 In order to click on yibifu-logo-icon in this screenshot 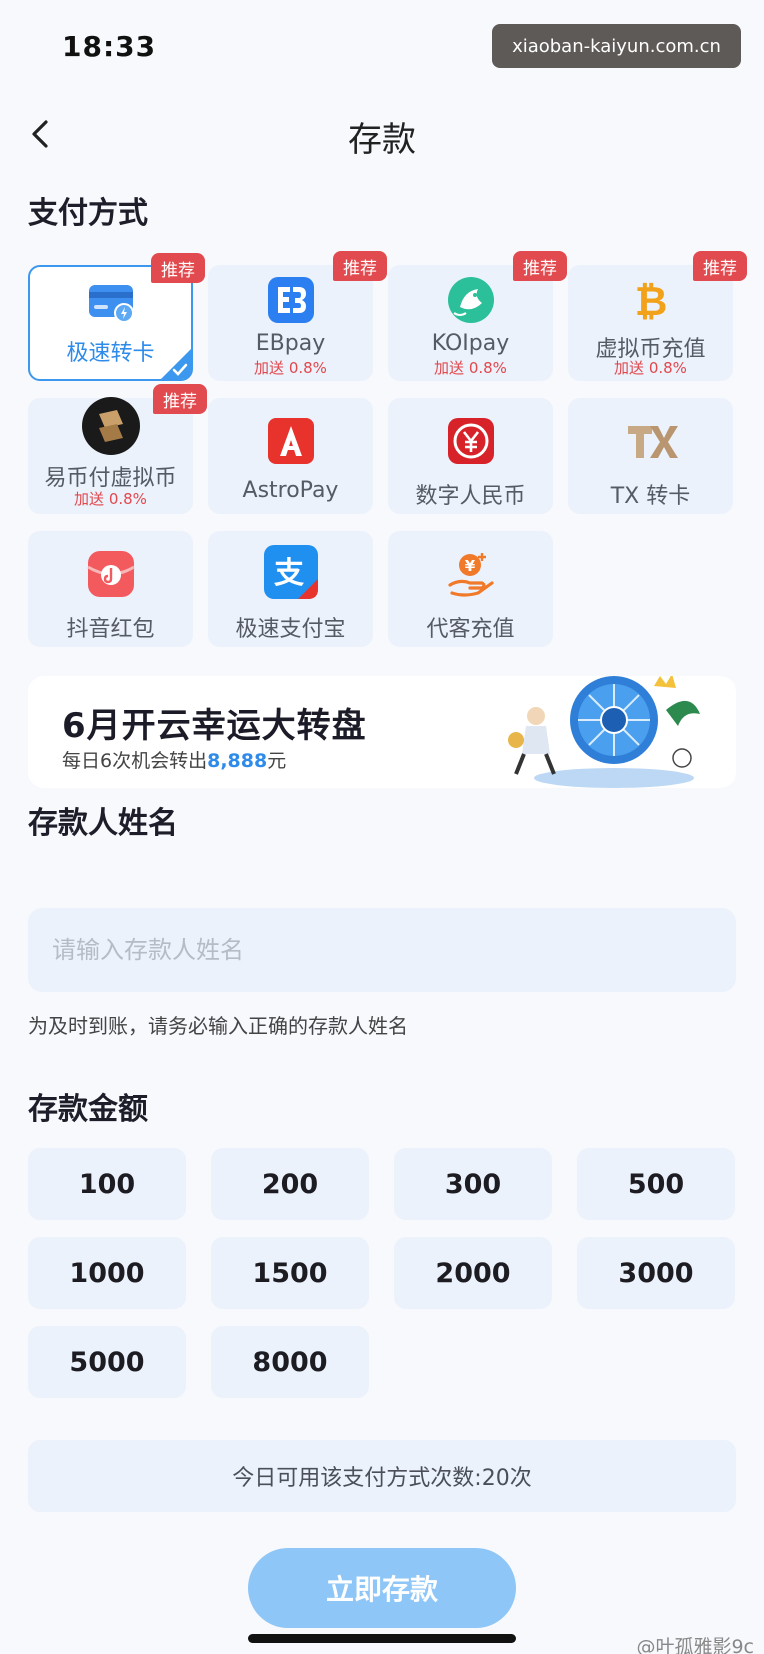, I will do `click(111, 426)`.